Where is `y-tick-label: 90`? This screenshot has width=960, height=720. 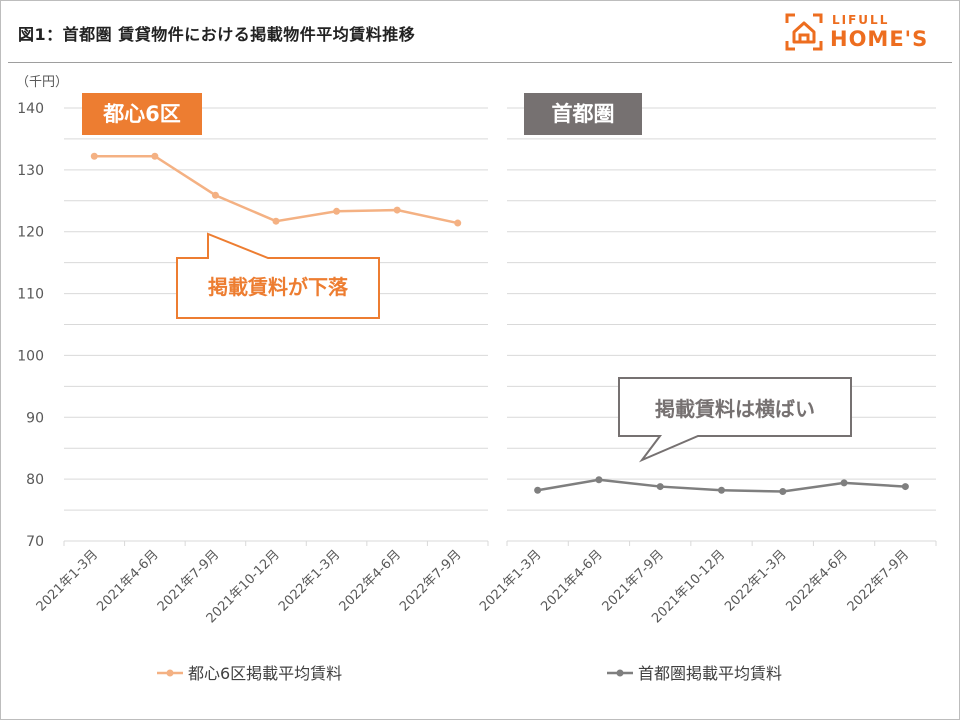 y-tick-label: 90 is located at coordinates (35, 418).